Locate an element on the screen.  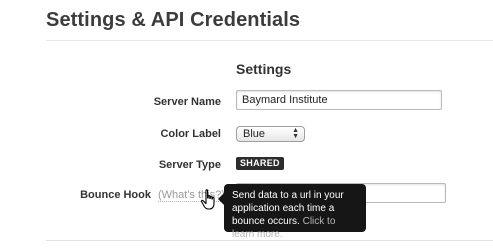
server-type-badge: SHARED is located at coordinates (260, 163).